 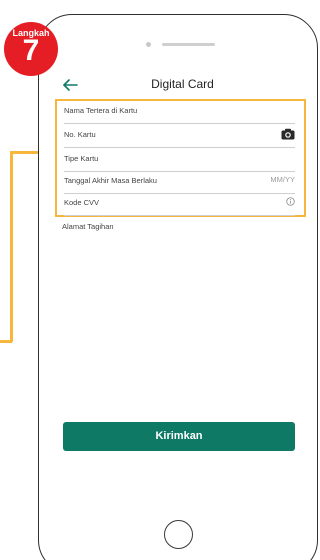 I want to click on phone-speaker, so click(x=188, y=44).